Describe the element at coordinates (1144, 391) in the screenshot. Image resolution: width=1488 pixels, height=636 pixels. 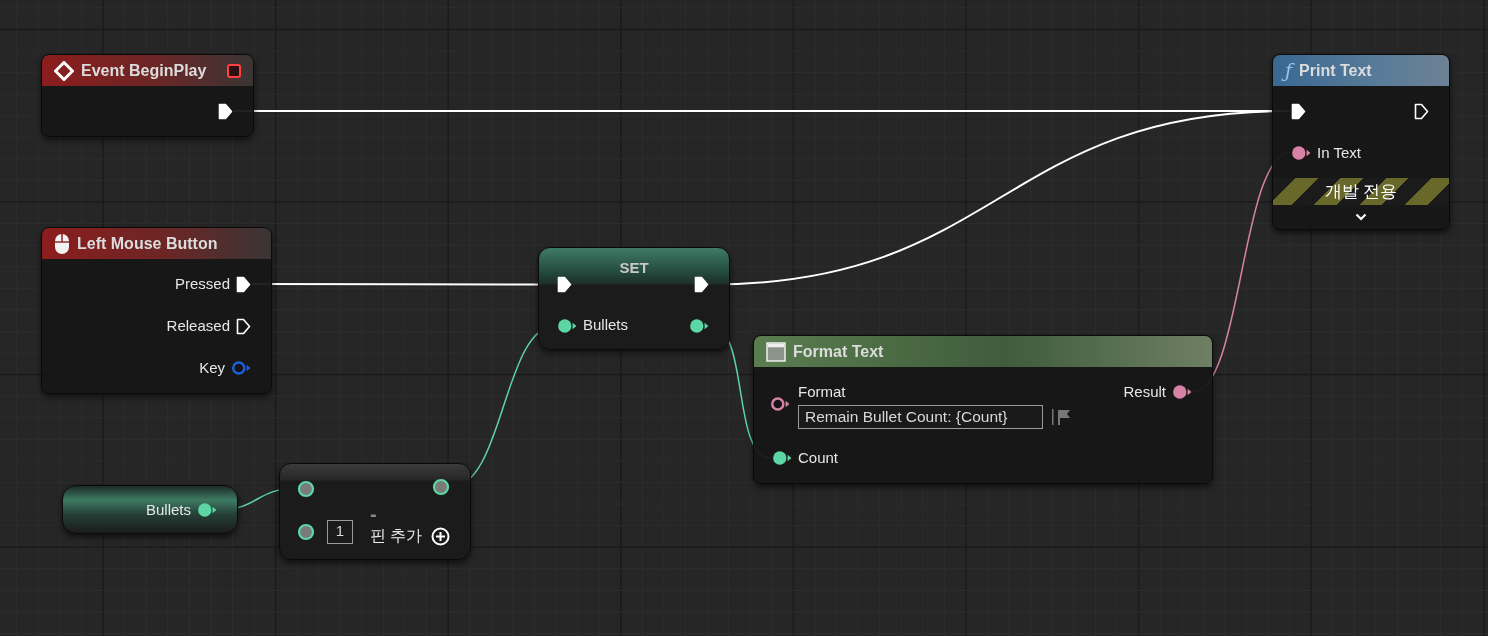
I see `pin-label: Result` at that location.